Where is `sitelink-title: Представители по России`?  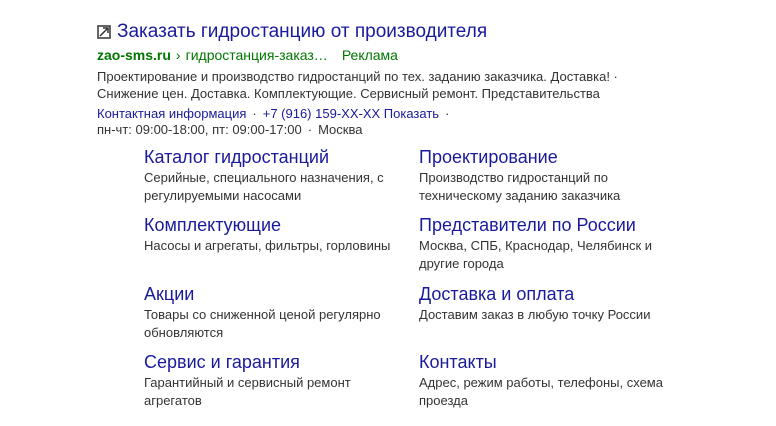
sitelink-title: Представители по России is located at coordinates (554, 225).